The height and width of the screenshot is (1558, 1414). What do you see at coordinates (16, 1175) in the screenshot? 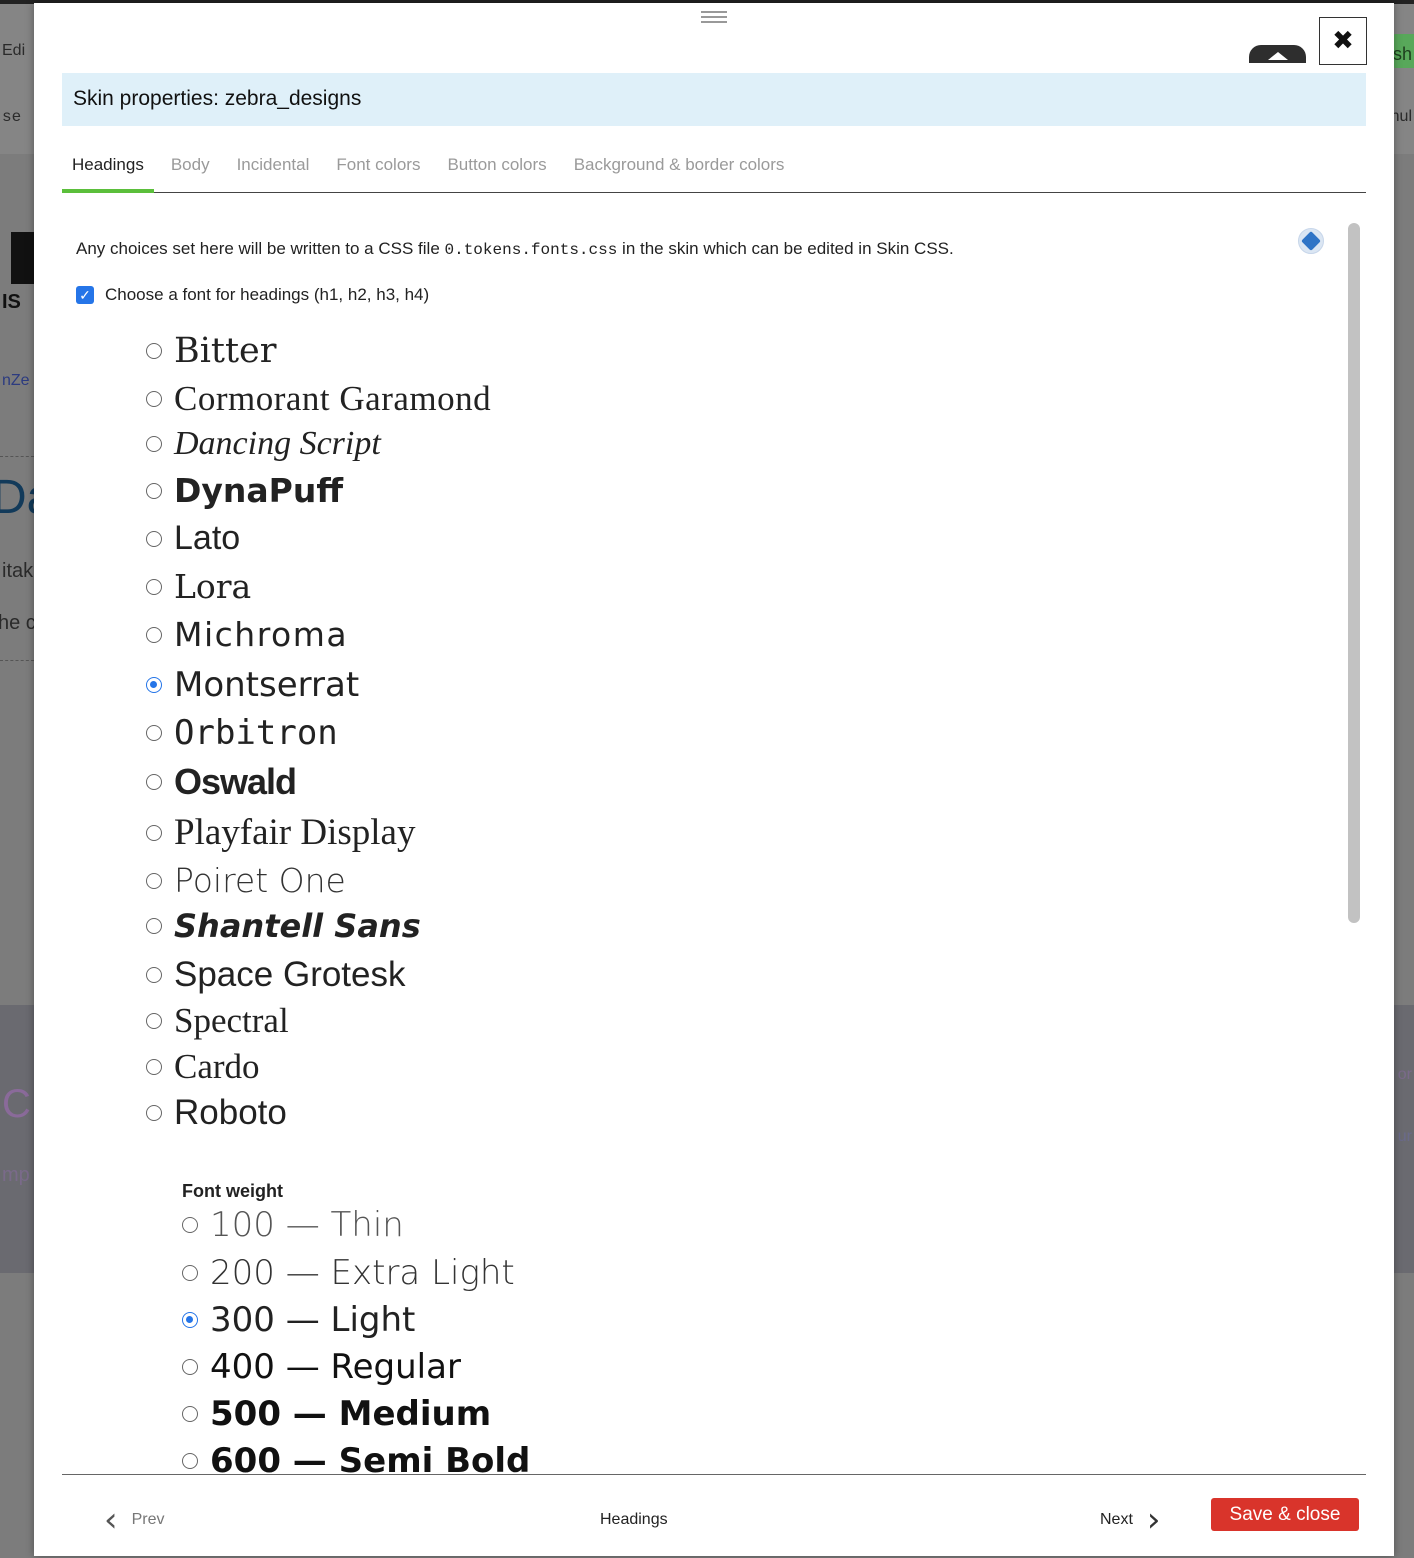
I see `background-text: mp` at bounding box center [16, 1175].